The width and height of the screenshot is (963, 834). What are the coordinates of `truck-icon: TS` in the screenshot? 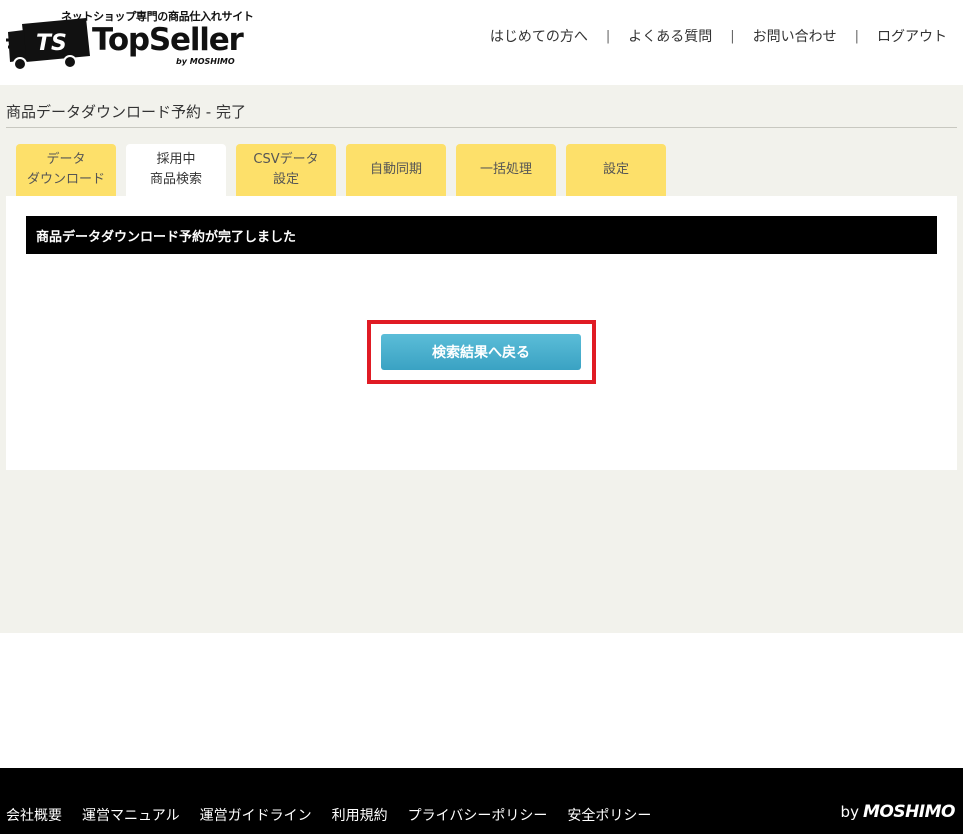 It's located at (48, 44).